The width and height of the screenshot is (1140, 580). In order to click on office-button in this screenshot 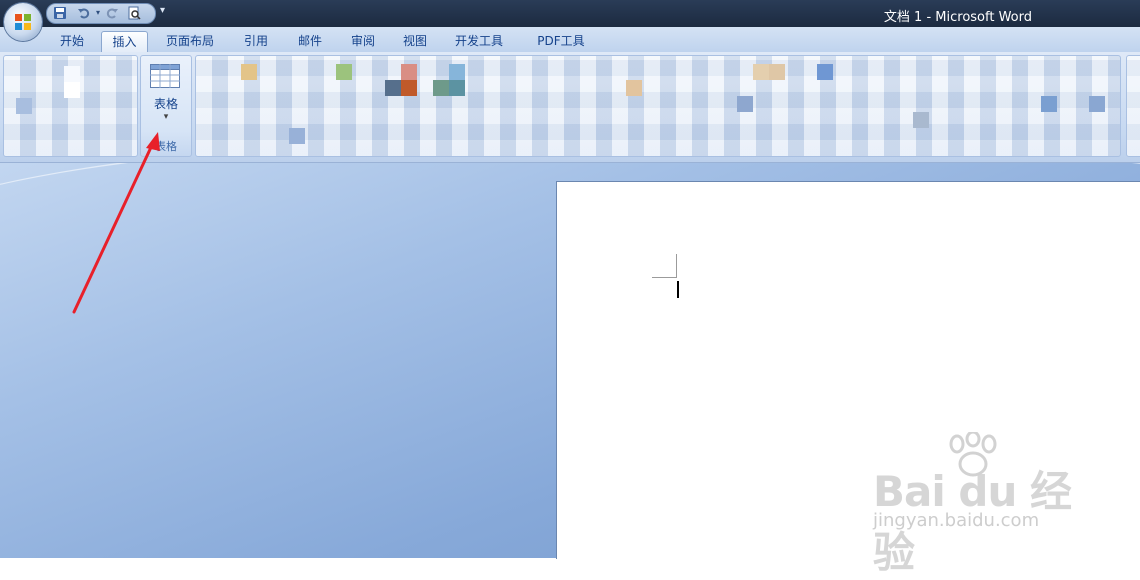, I will do `click(23, 22)`.